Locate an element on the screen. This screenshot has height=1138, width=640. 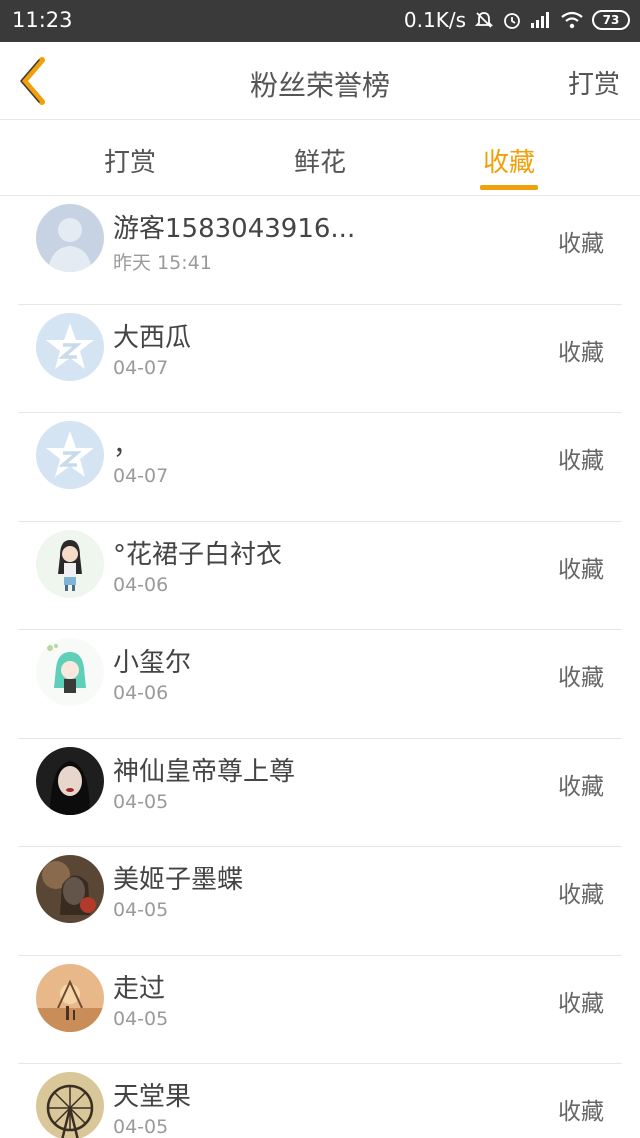
tab-flowers: 鲜花 is located at coordinates (320, 160).